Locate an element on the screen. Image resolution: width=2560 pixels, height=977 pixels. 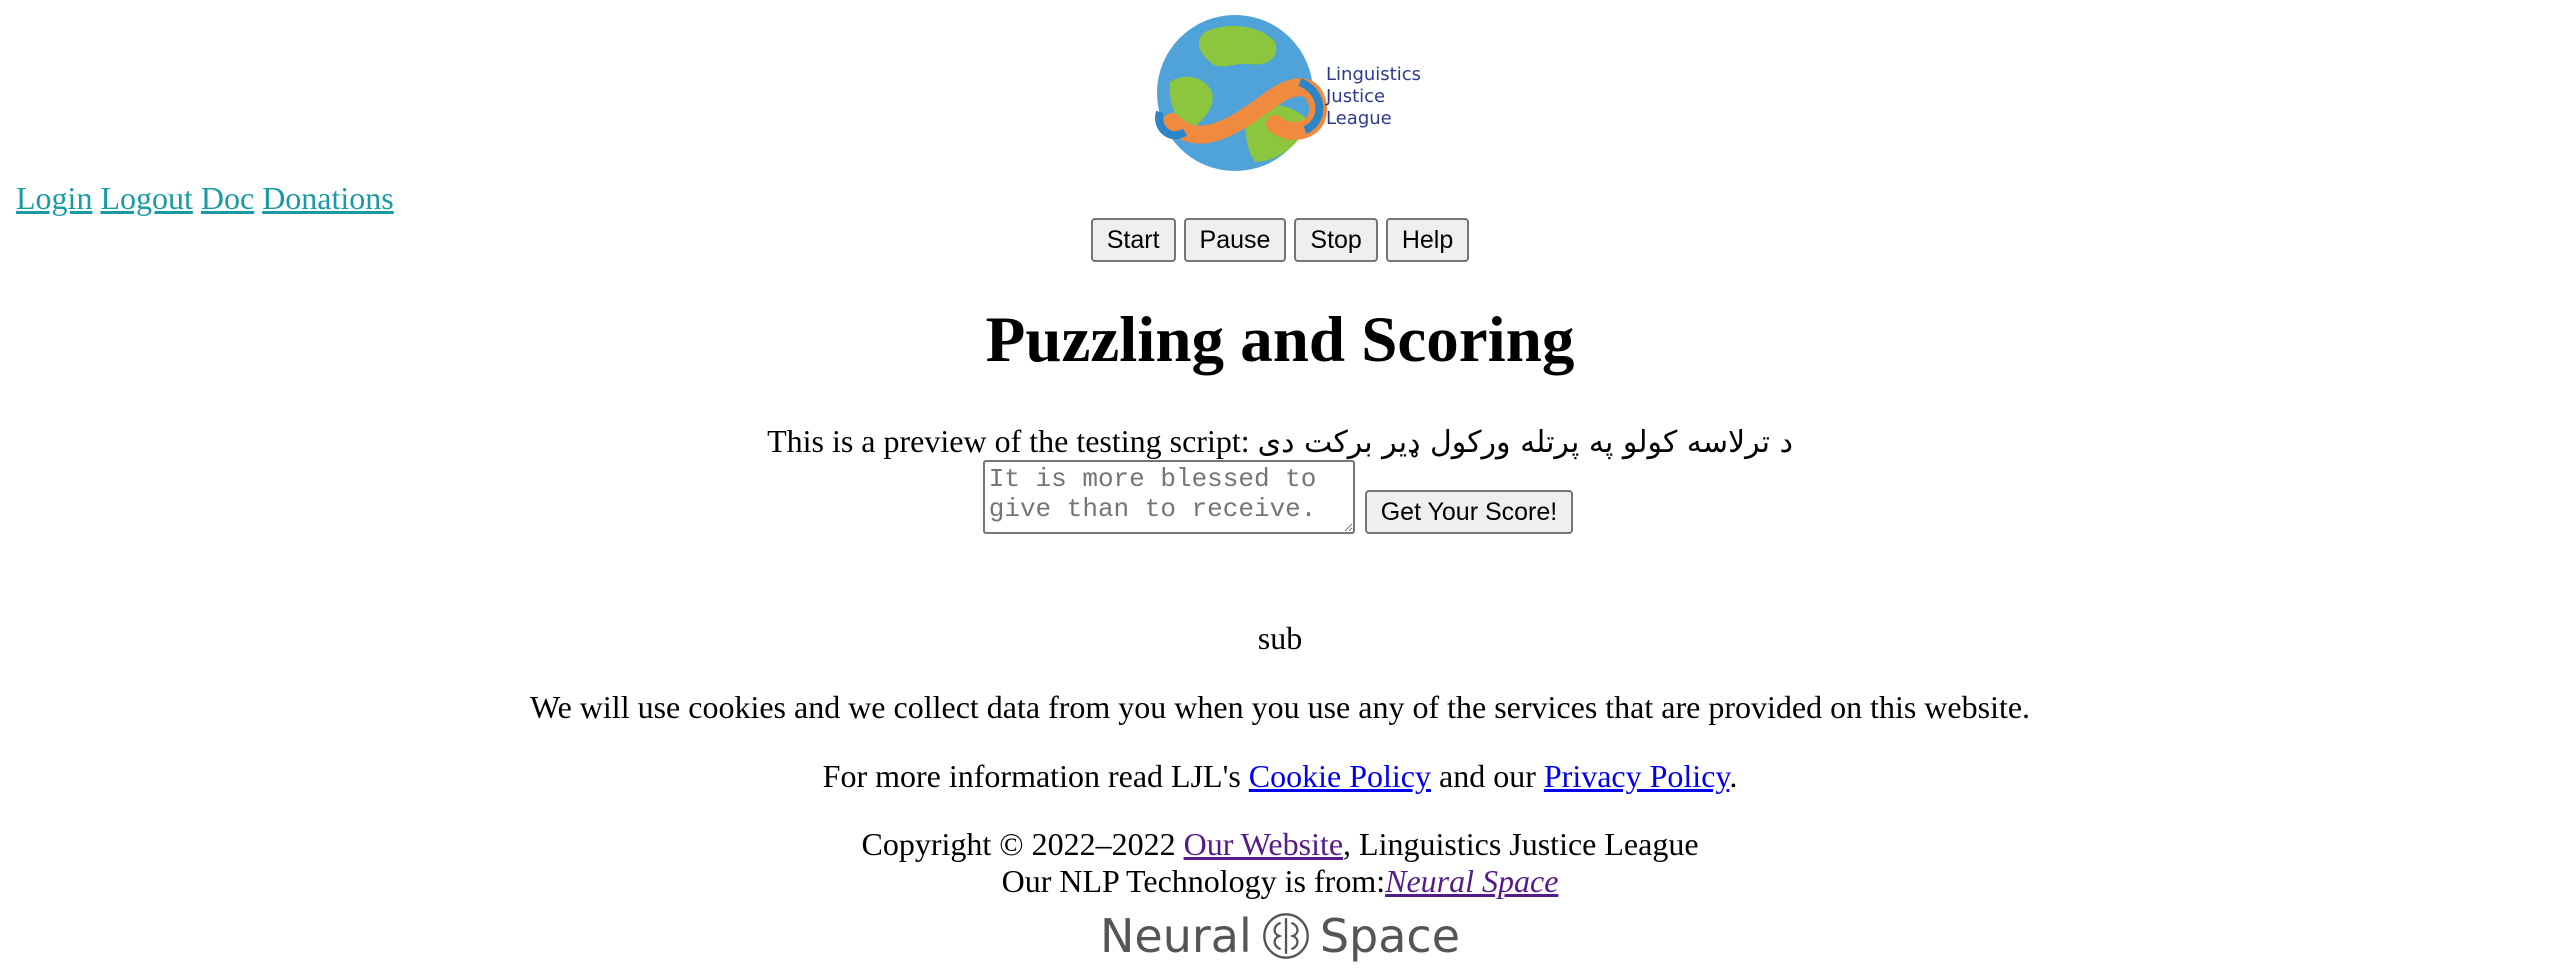
help-button: Help is located at coordinates (1427, 240).